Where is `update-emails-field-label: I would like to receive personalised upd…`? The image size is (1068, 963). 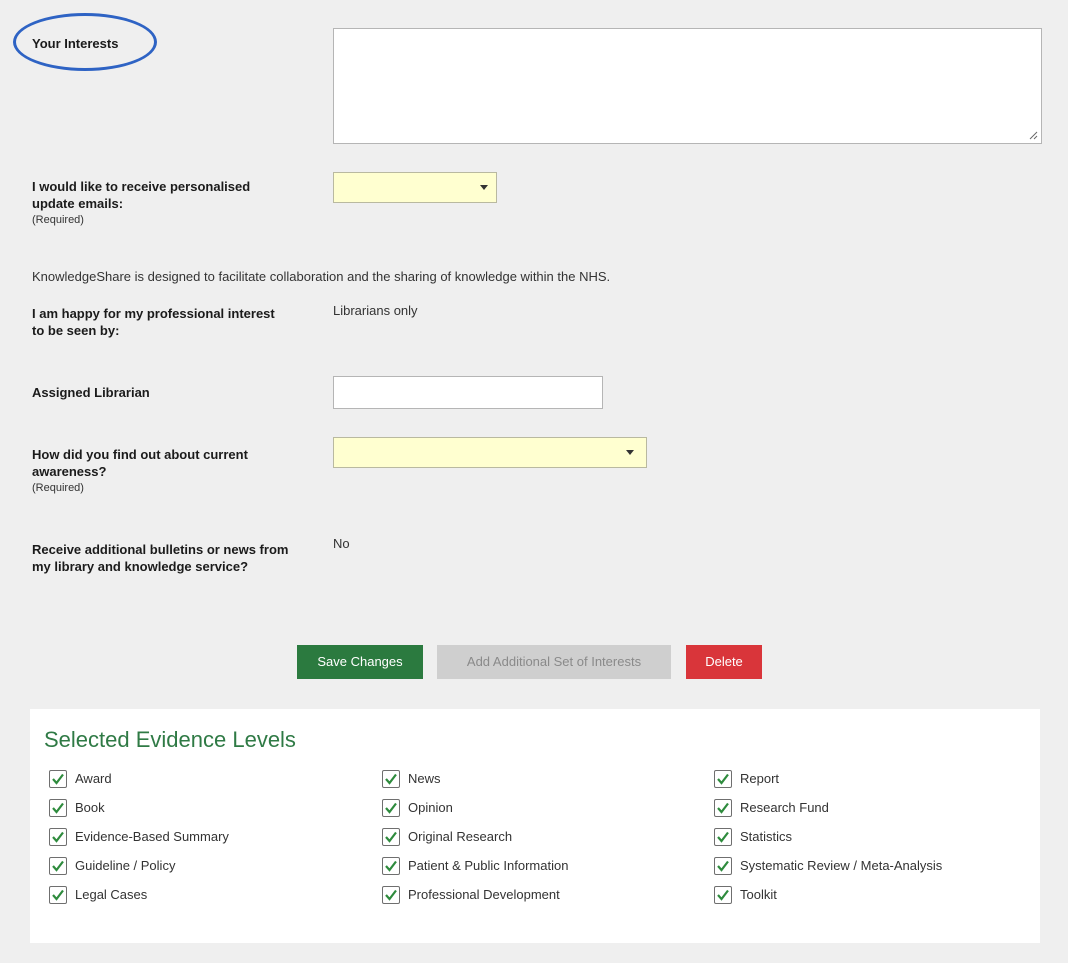 update-emails-field-label: I would like to receive personalised upd… is located at coordinates (162, 202).